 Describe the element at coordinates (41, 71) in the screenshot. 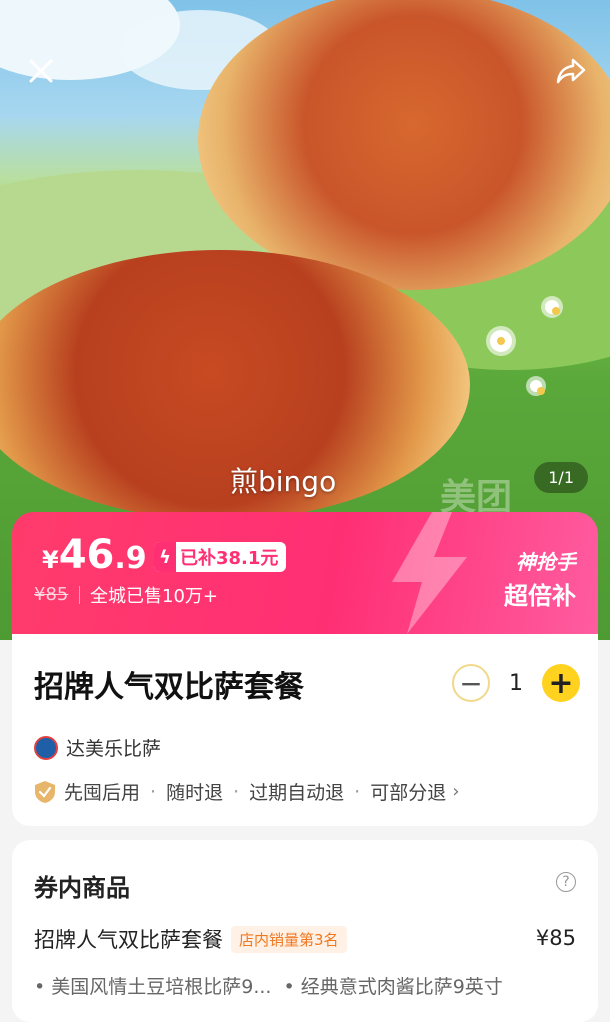

I see `close-icon` at that location.